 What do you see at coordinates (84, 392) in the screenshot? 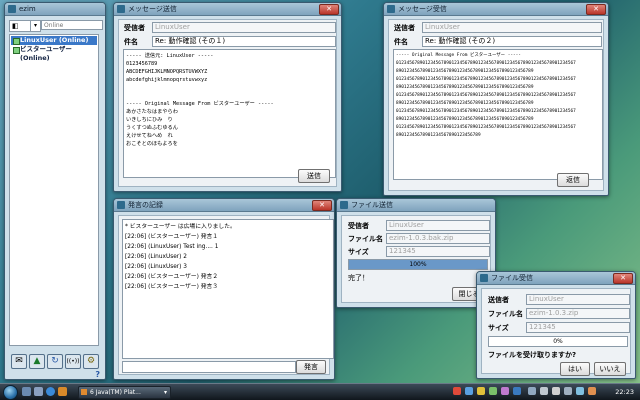
I see `java-icon` at bounding box center [84, 392].